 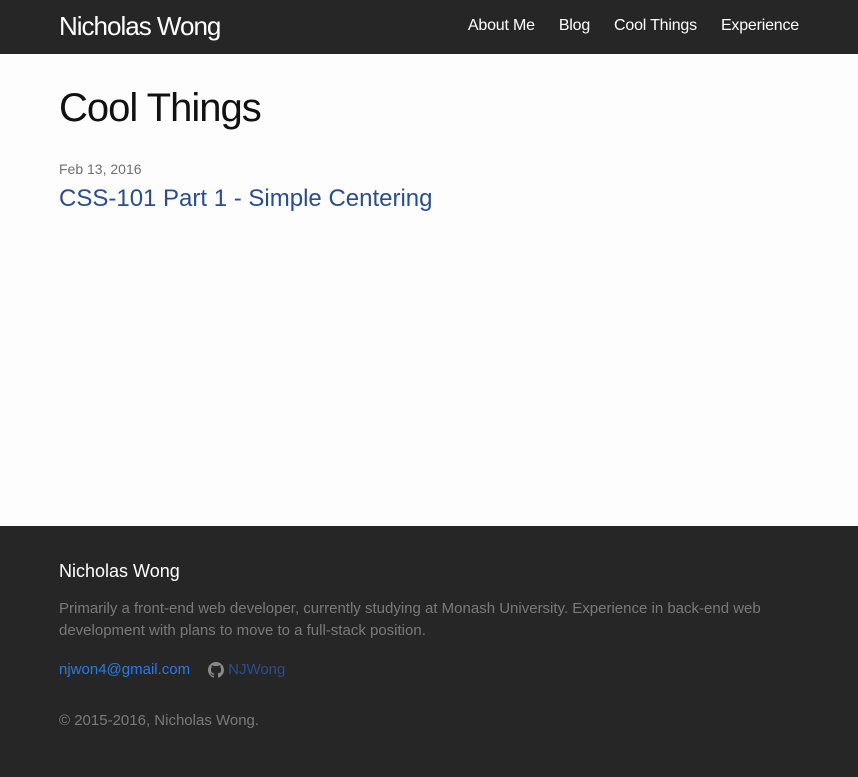 What do you see at coordinates (655, 26) in the screenshot?
I see `nav-link-cool-things: Cool Things` at bounding box center [655, 26].